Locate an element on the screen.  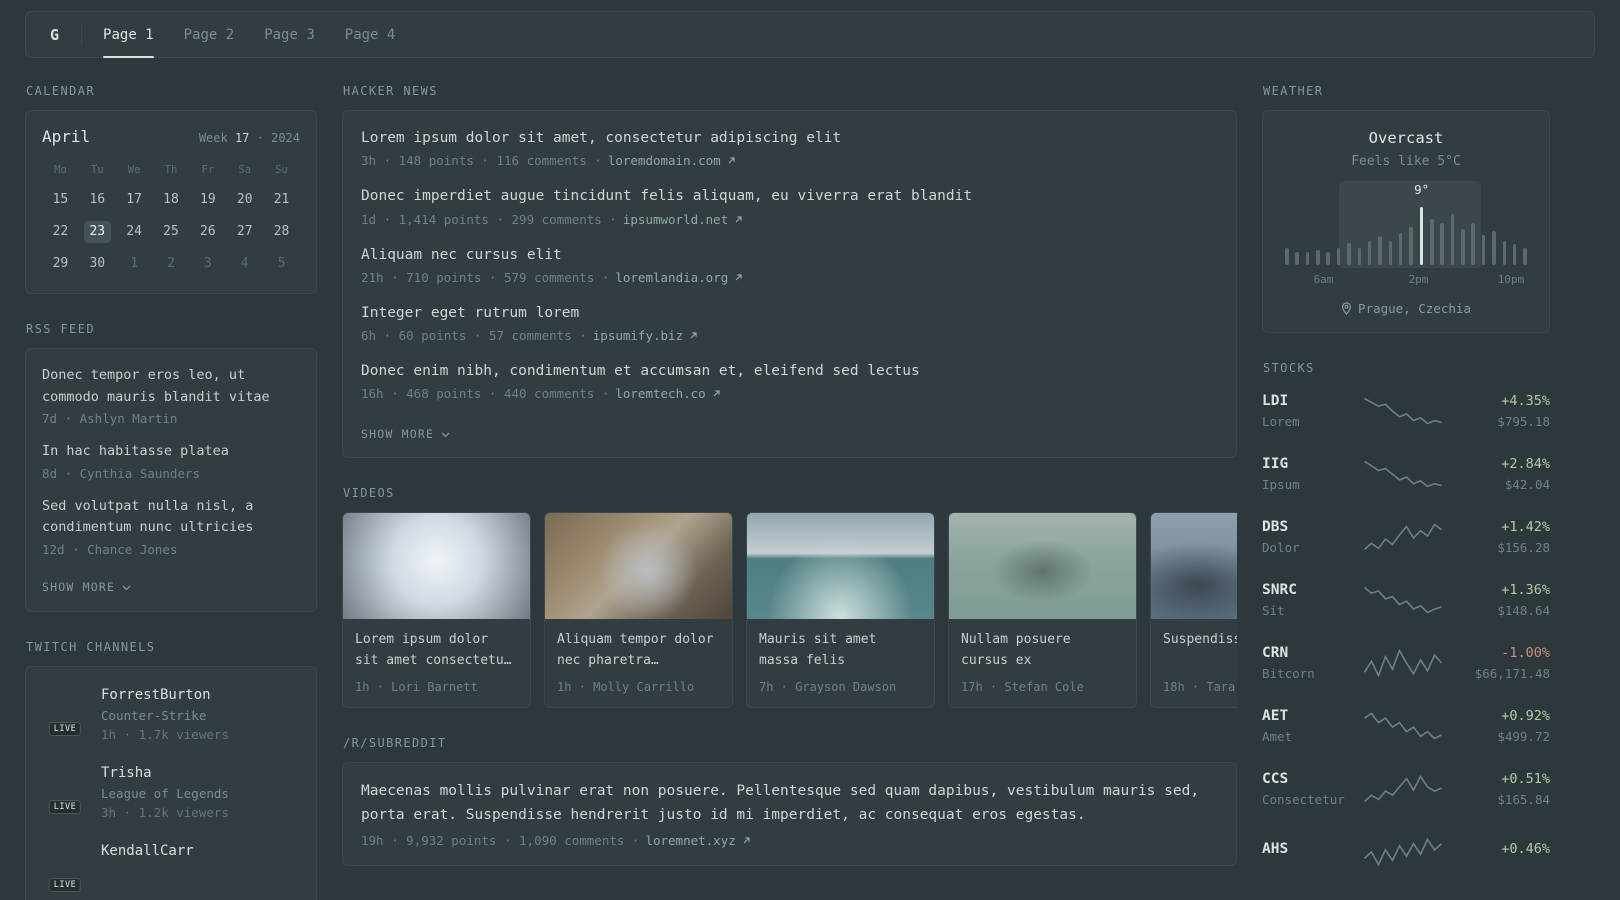
calendar-day: 29 is located at coordinates (60, 263).